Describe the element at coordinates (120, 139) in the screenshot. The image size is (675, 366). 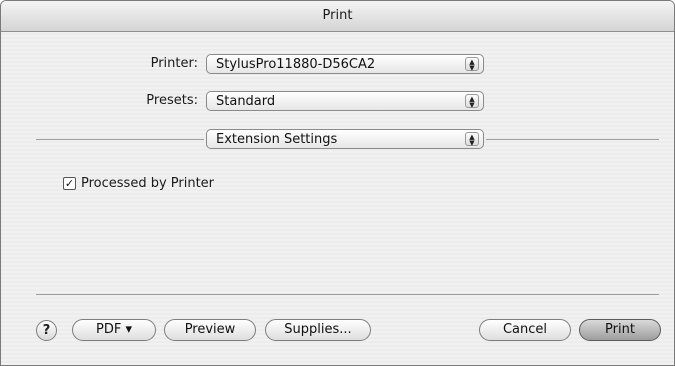
I see `separator-left` at that location.